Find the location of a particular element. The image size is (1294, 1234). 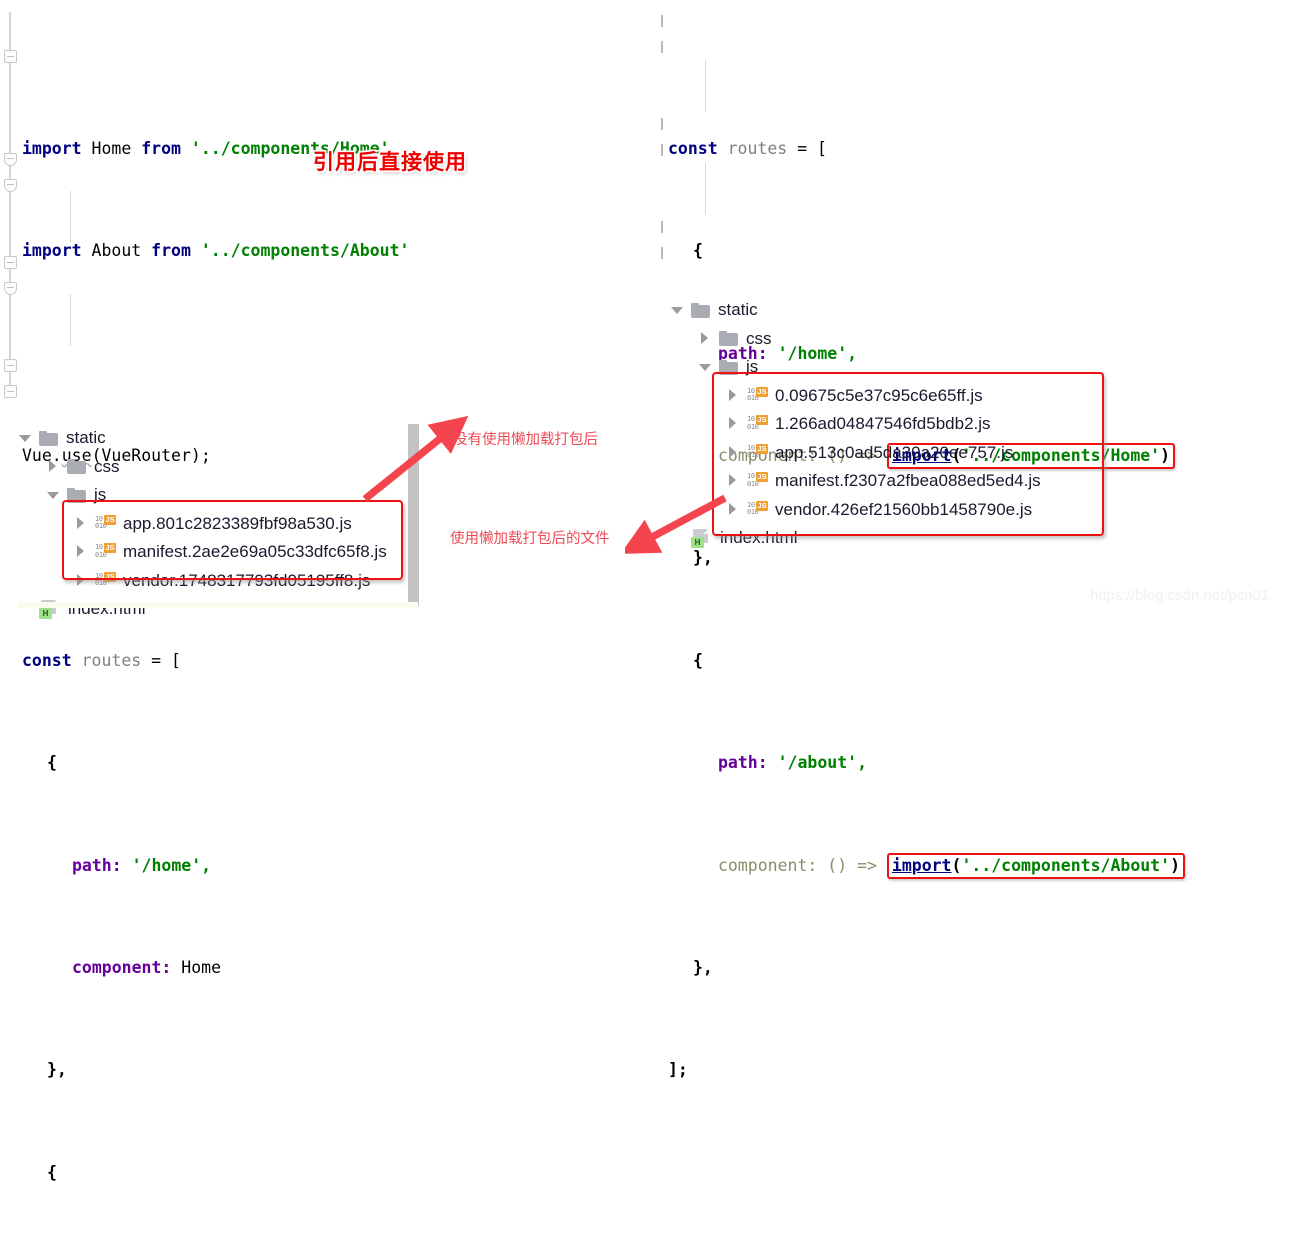

token-paren-close: ) is located at coordinates (1175, 865).